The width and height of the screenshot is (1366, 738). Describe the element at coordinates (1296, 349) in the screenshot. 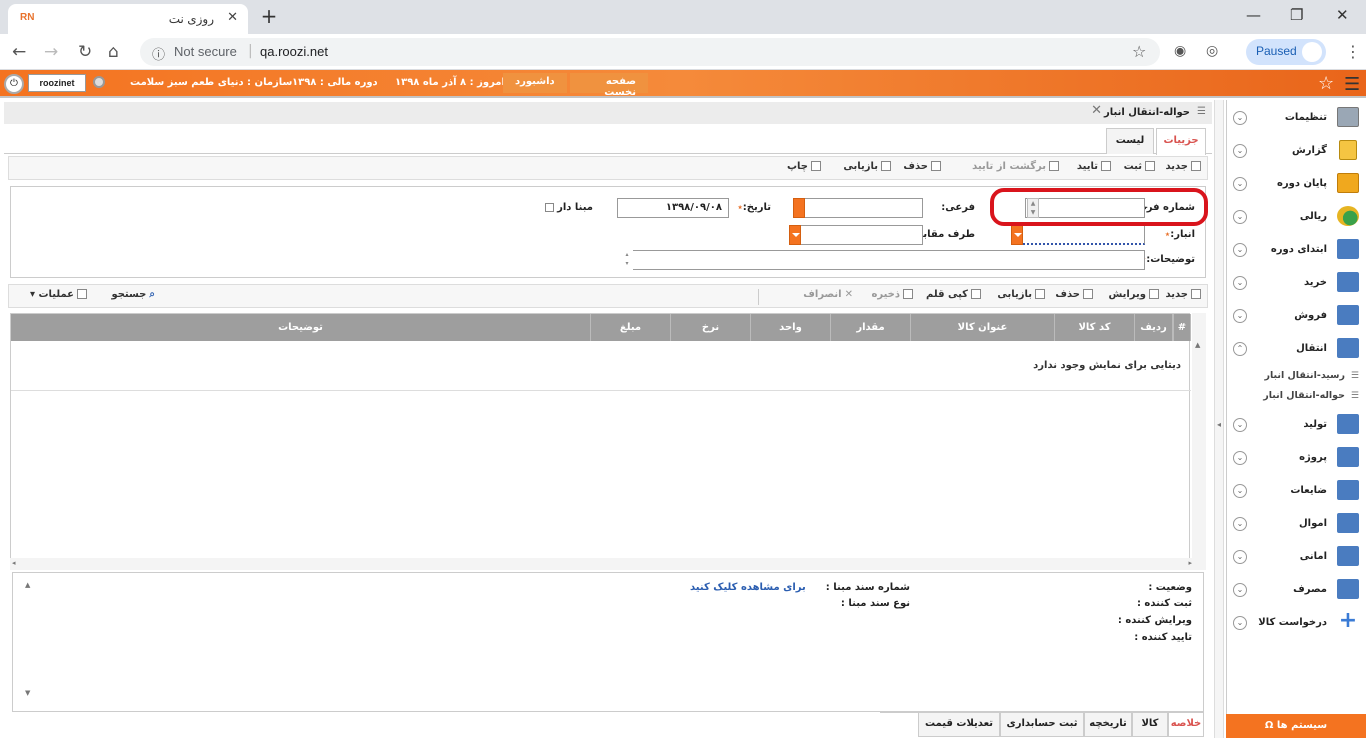

I see `sidebar-item-transfer: ⌃ انتقال` at that location.